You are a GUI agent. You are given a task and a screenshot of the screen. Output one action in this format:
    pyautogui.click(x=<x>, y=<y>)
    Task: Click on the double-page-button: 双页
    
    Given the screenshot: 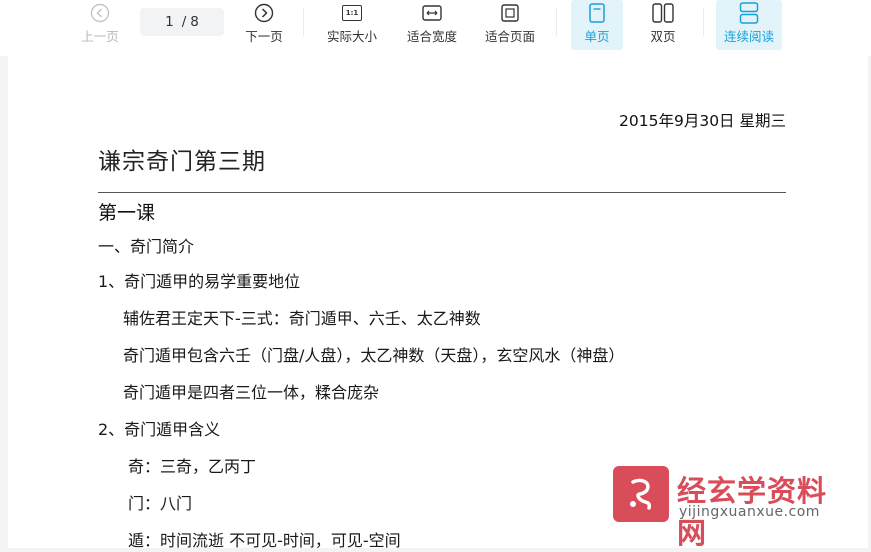 What is the action you would take?
    pyautogui.click(x=663, y=25)
    